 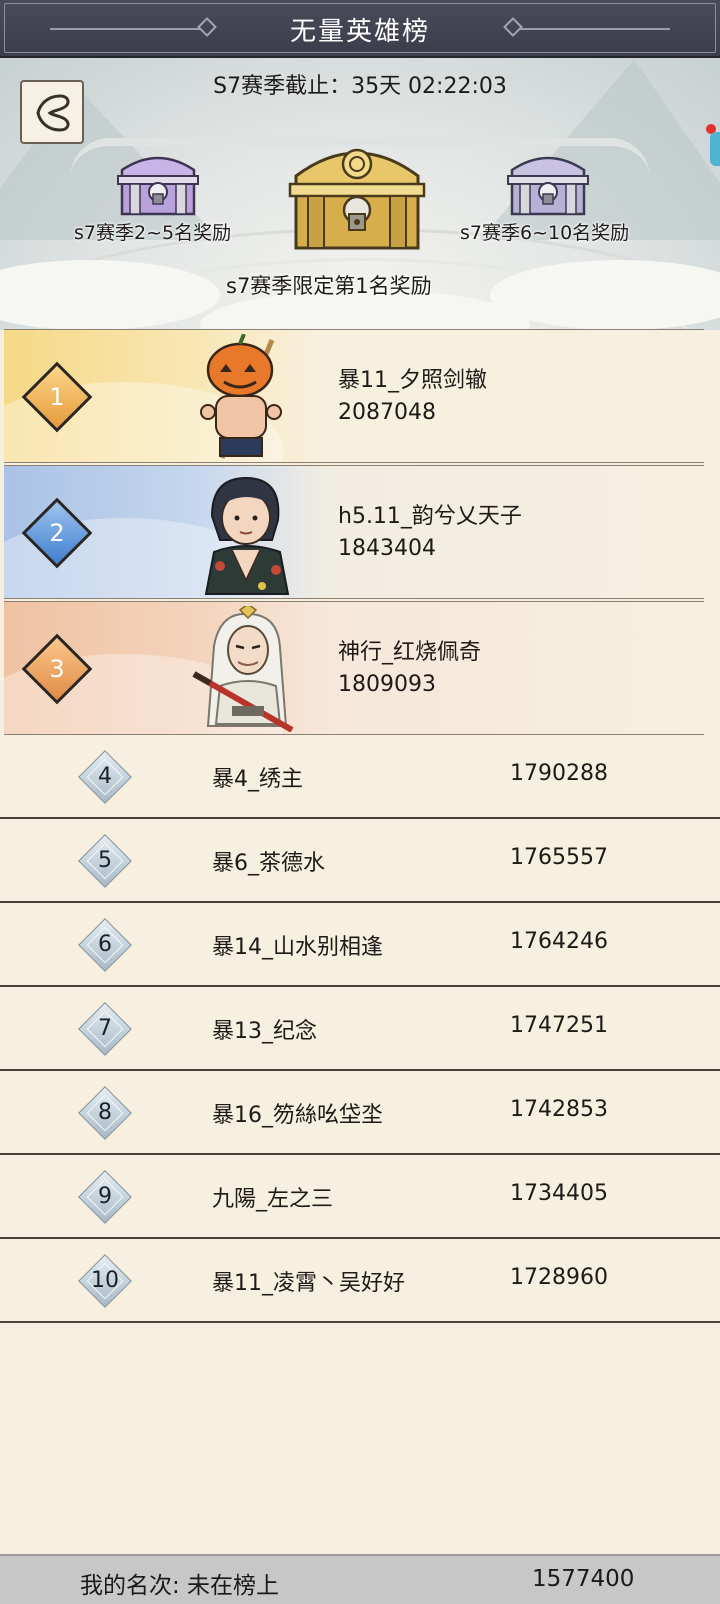 What do you see at coordinates (583, 1579) in the screenshot?
I see `my-rank-score: 1577400` at bounding box center [583, 1579].